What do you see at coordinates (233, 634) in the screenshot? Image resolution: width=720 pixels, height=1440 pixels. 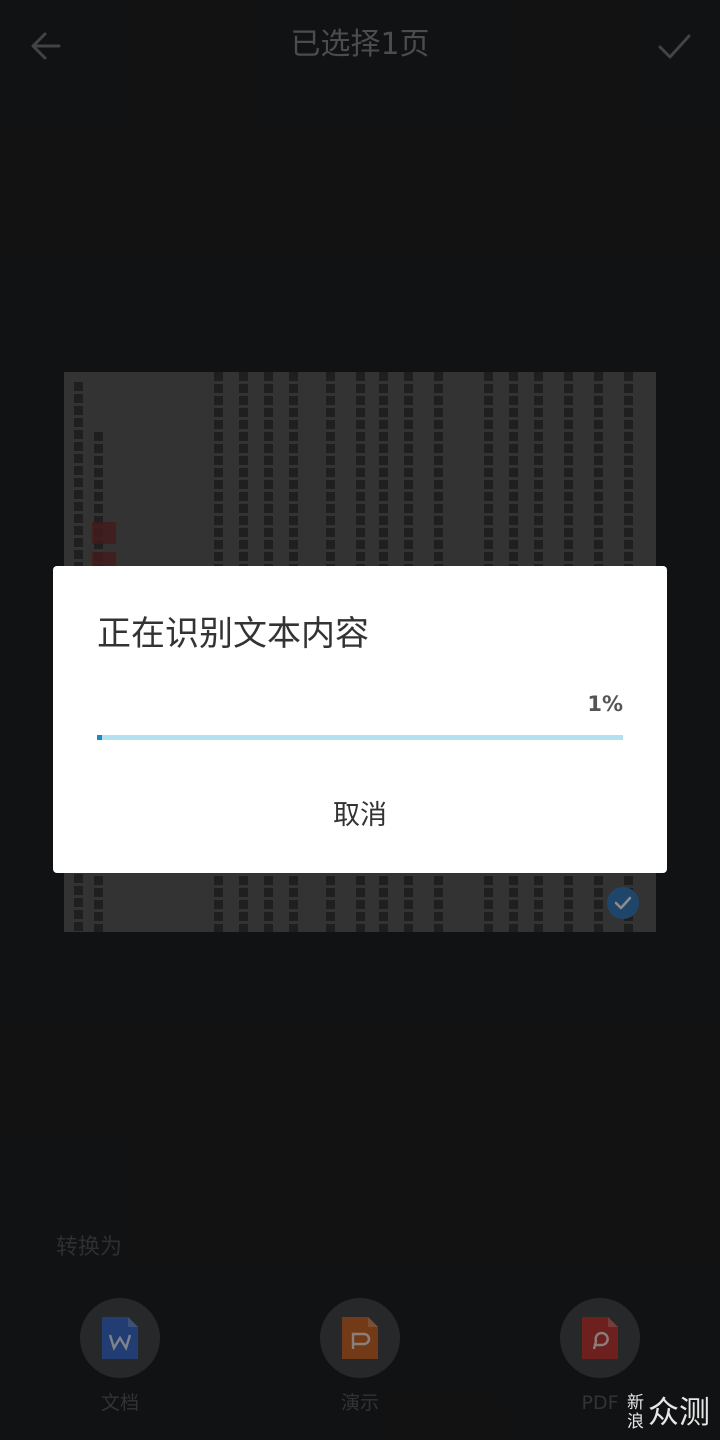 I see `dialog-title: 正在识别文本内容` at bounding box center [233, 634].